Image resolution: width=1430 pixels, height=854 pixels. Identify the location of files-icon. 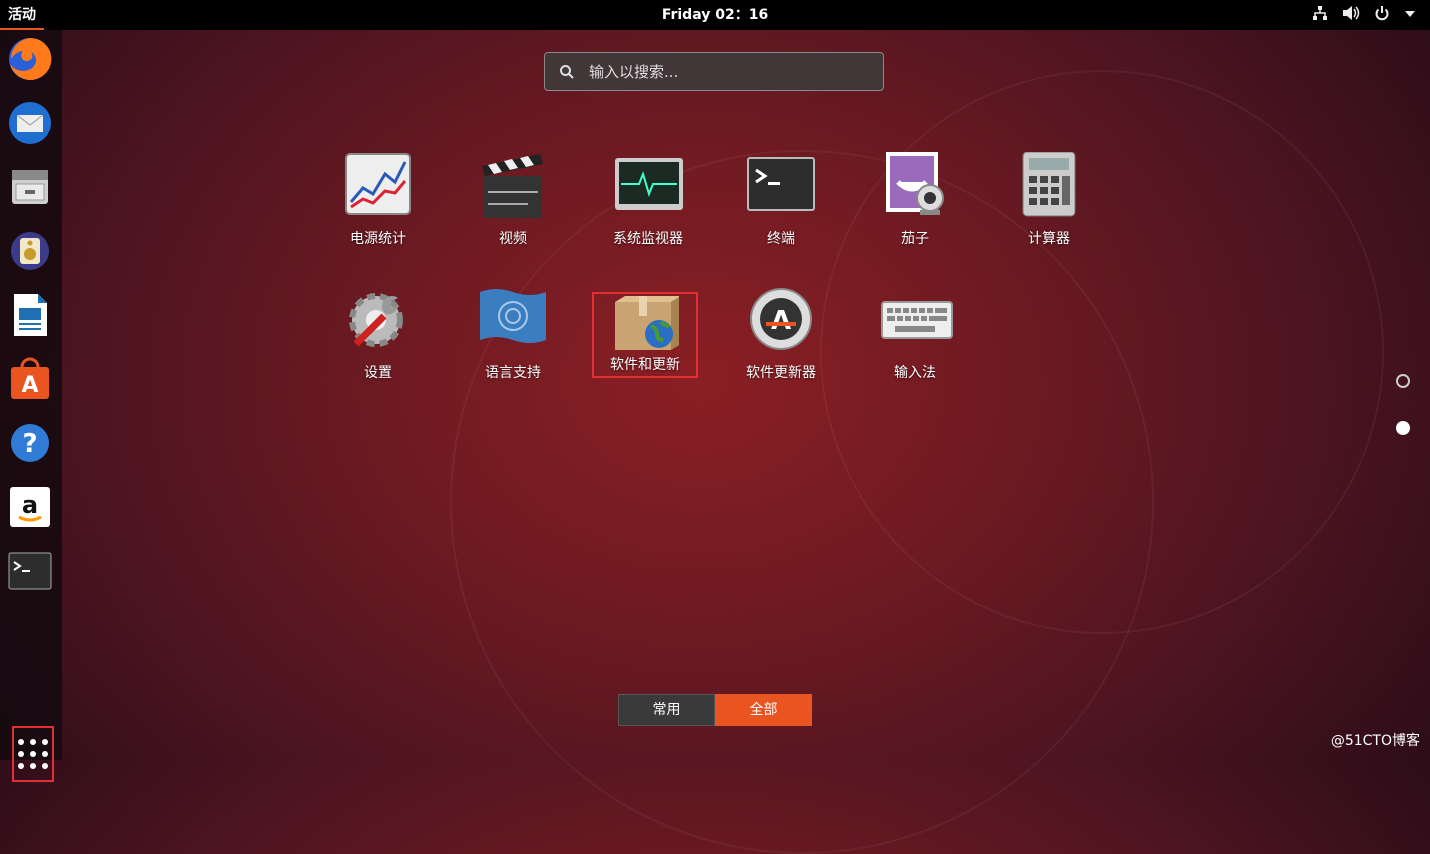
(30, 187).